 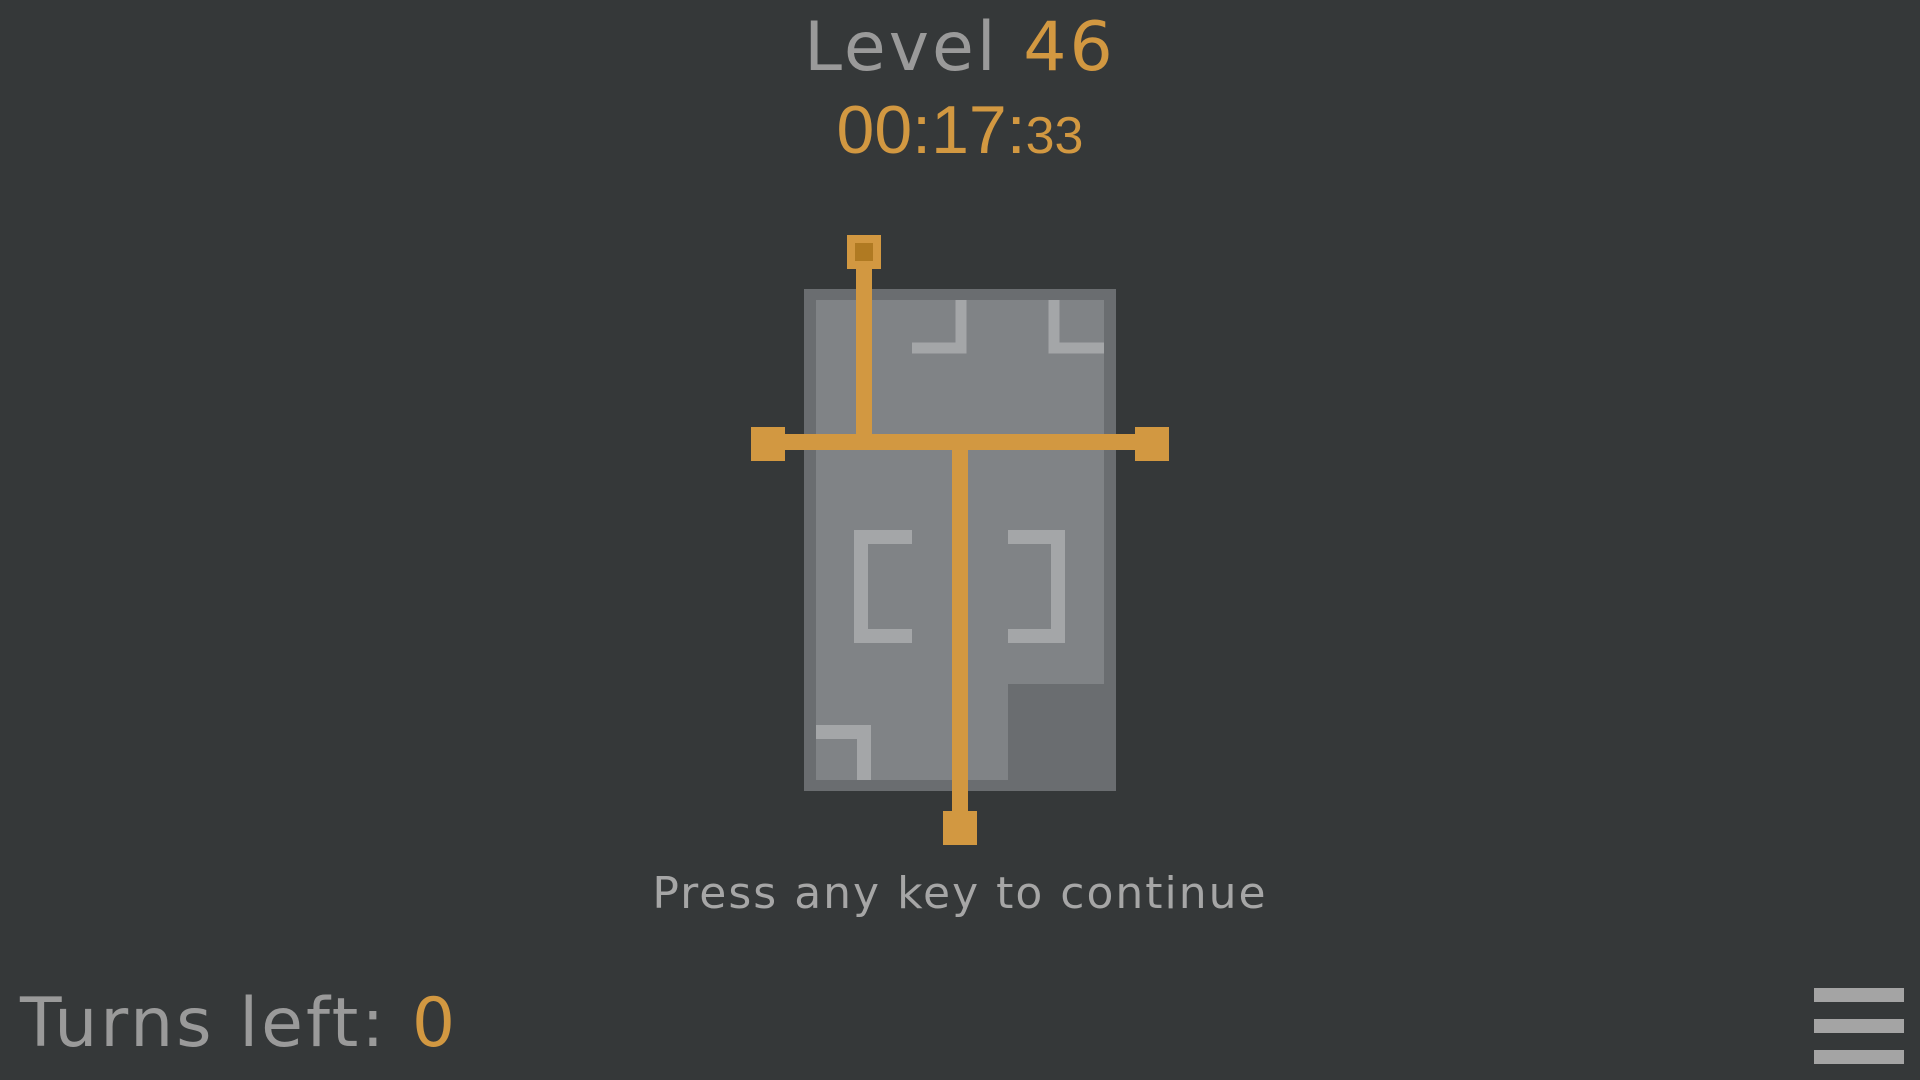 What do you see at coordinates (1859, 1026) in the screenshot?
I see `menu-button` at bounding box center [1859, 1026].